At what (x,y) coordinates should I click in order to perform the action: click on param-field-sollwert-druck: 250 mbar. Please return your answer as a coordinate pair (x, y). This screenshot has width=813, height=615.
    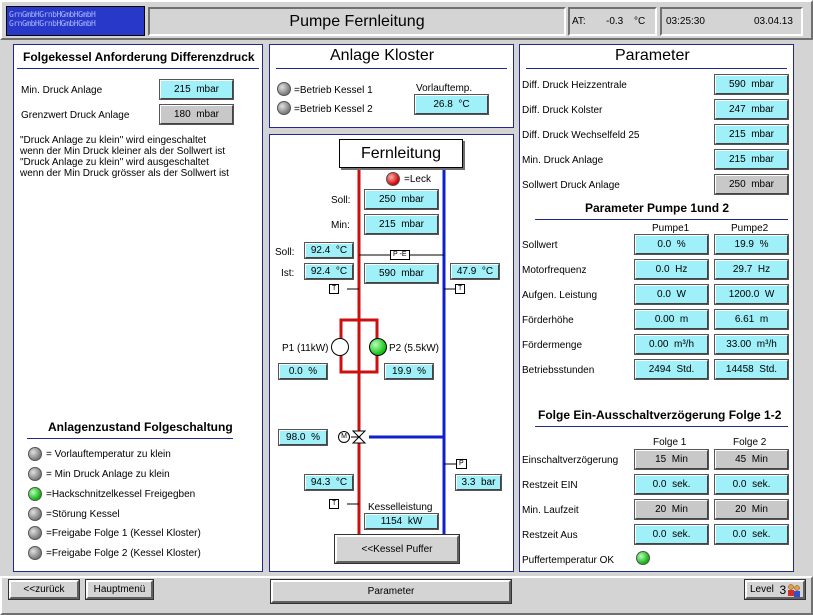
    Looking at the image, I should click on (751, 184).